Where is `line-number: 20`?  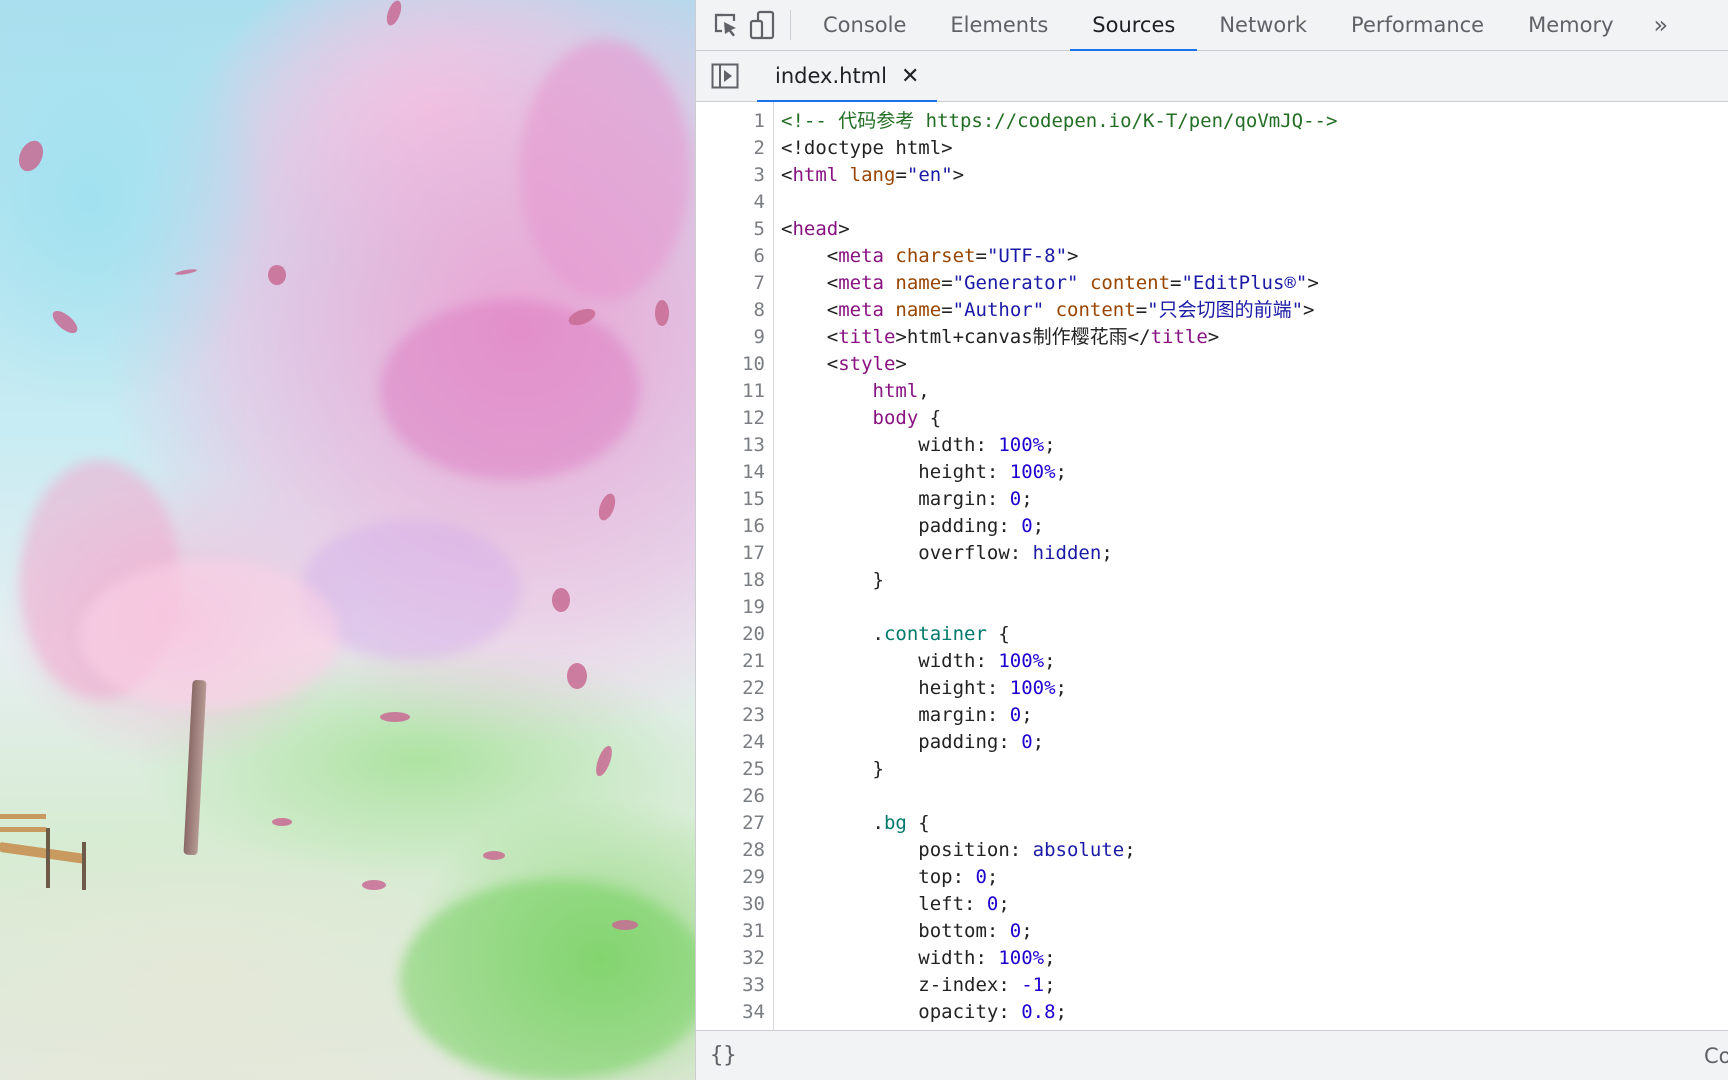
line-number: 20 is located at coordinates (730, 634).